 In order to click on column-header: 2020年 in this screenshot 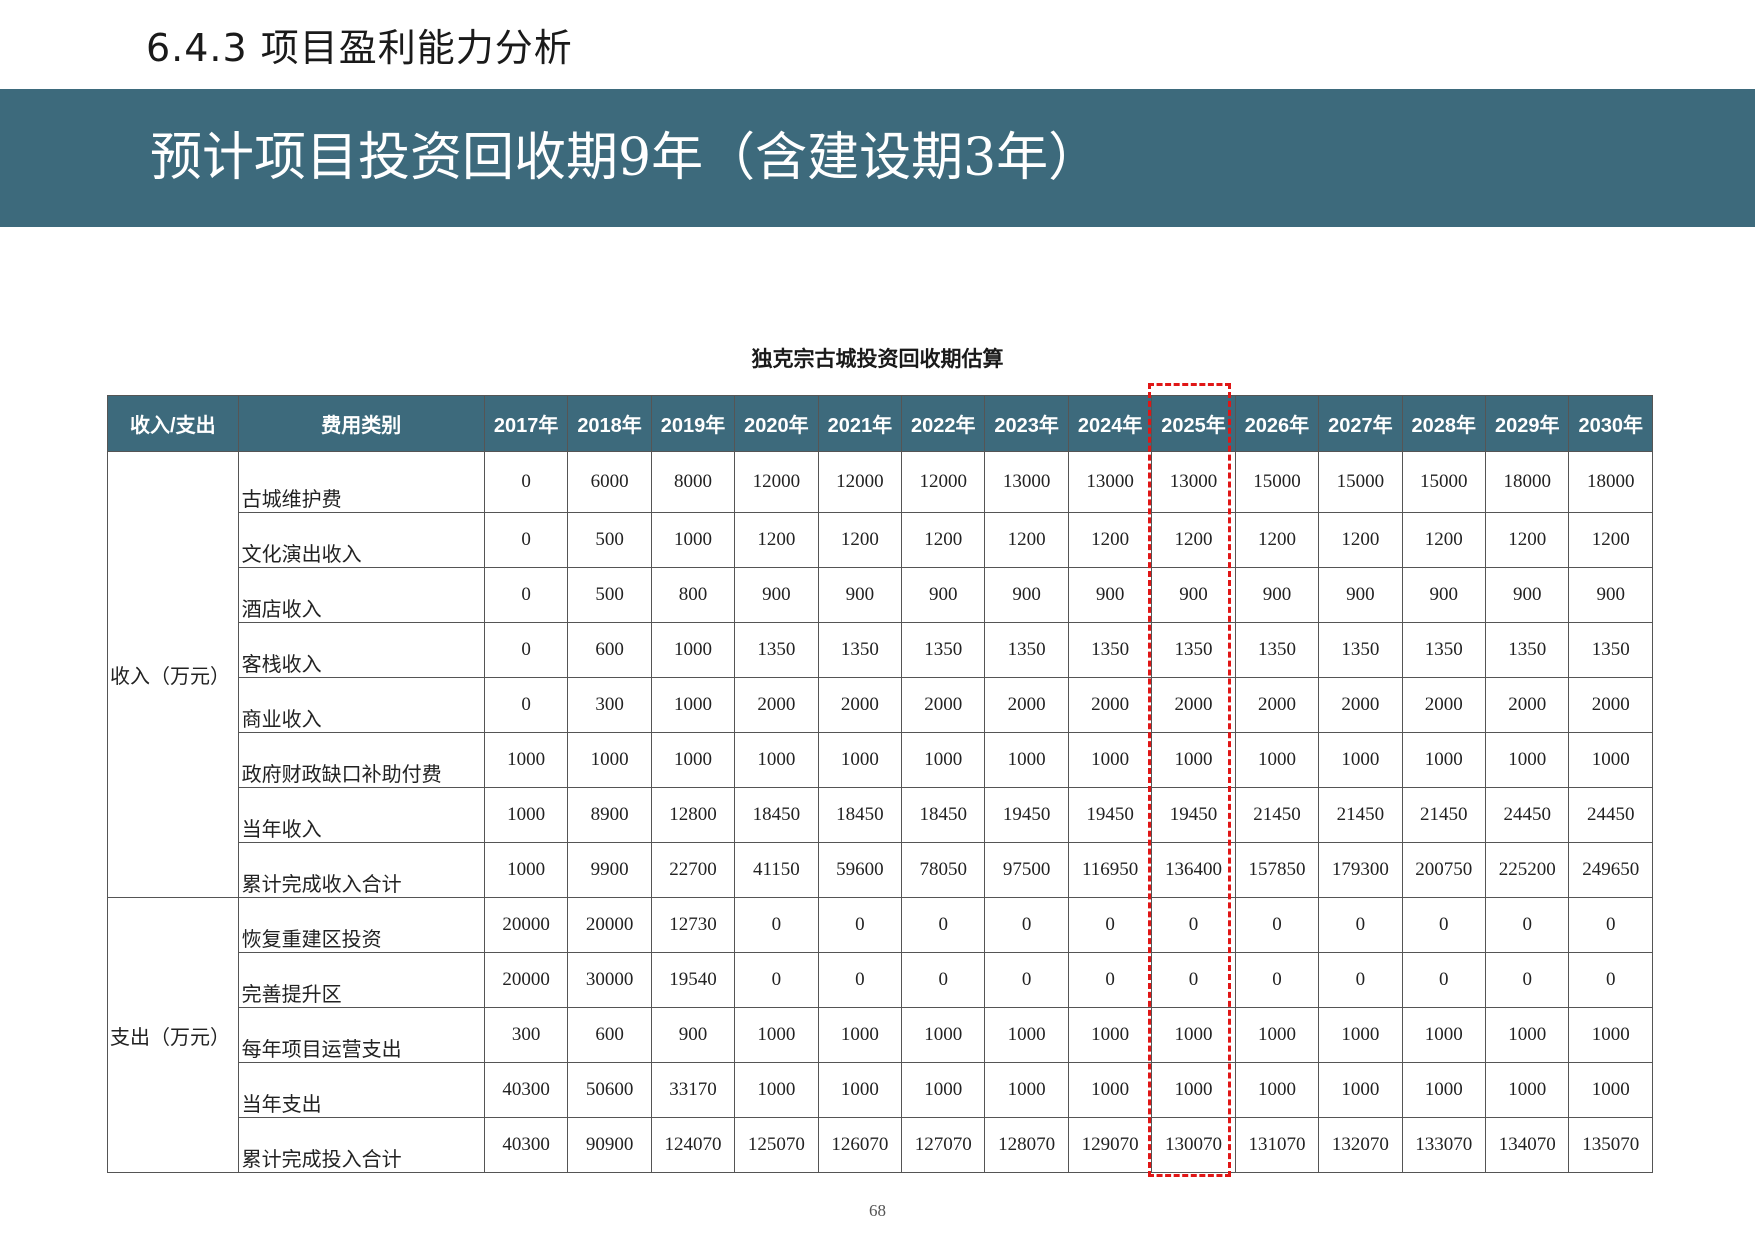, I will do `click(776, 423)`.